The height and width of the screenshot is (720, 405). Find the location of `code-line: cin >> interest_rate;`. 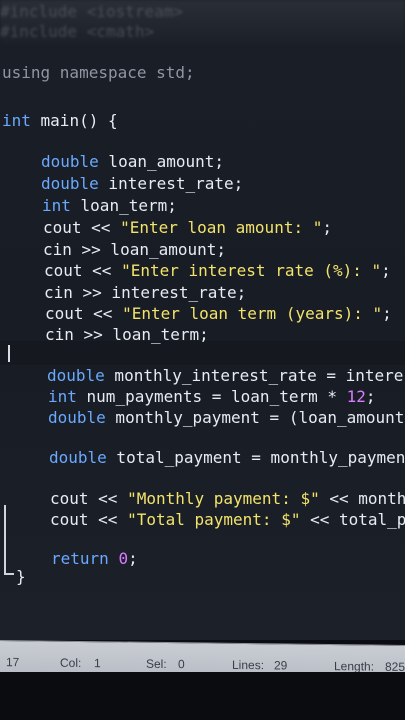

code-line: cin >> interest_rate; is located at coordinates (145, 293).